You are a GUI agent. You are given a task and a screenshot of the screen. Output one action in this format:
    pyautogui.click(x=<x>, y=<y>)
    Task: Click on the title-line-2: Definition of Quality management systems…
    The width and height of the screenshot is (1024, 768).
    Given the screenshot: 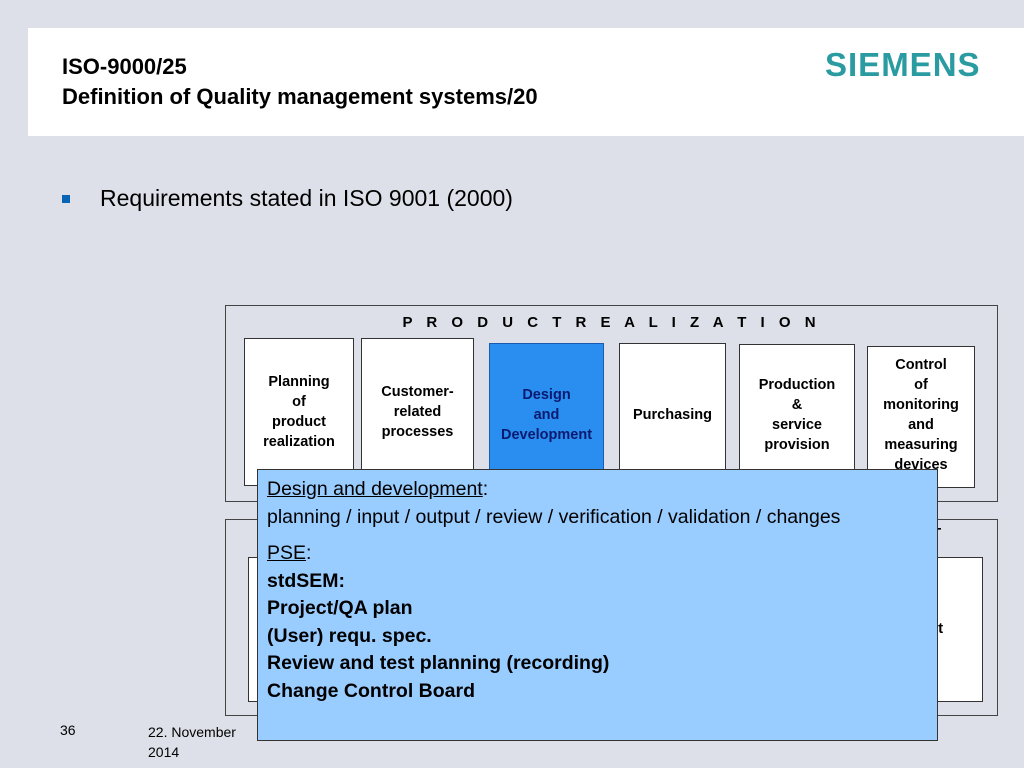 What is the action you would take?
    pyautogui.click(x=300, y=96)
    